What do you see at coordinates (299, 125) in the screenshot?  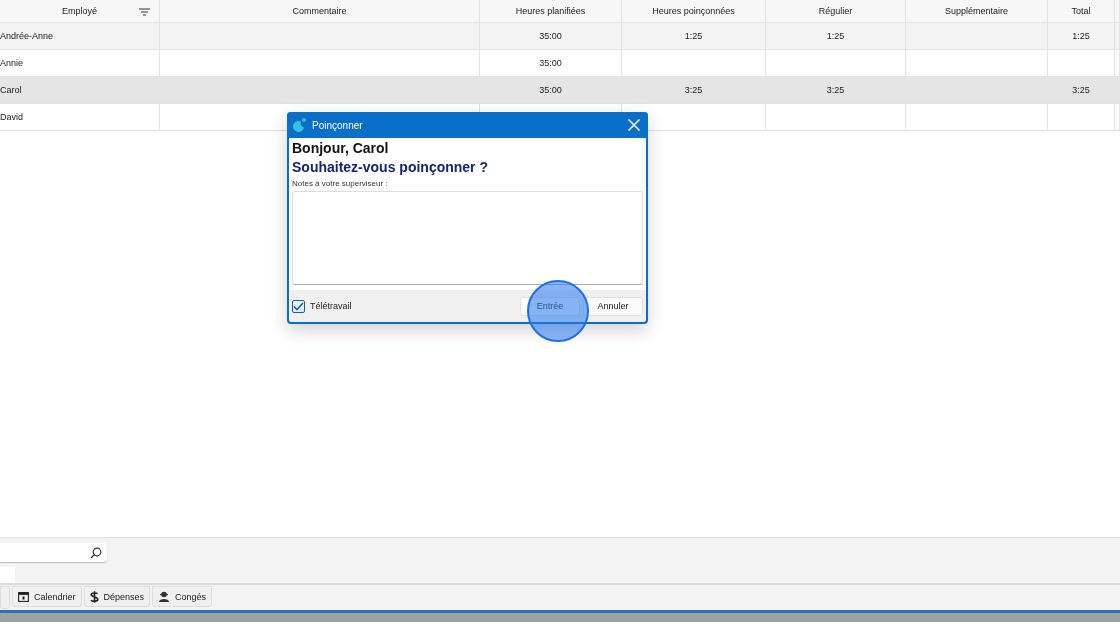 I see `app-logo-icon` at bounding box center [299, 125].